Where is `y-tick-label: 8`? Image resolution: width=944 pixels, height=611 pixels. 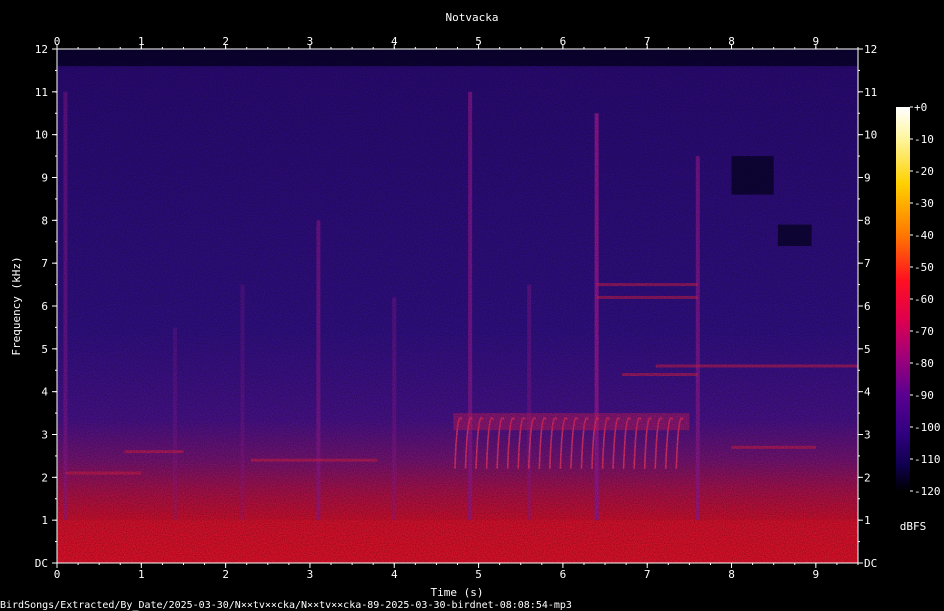
y-tick-label: 8 is located at coordinates (44, 220).